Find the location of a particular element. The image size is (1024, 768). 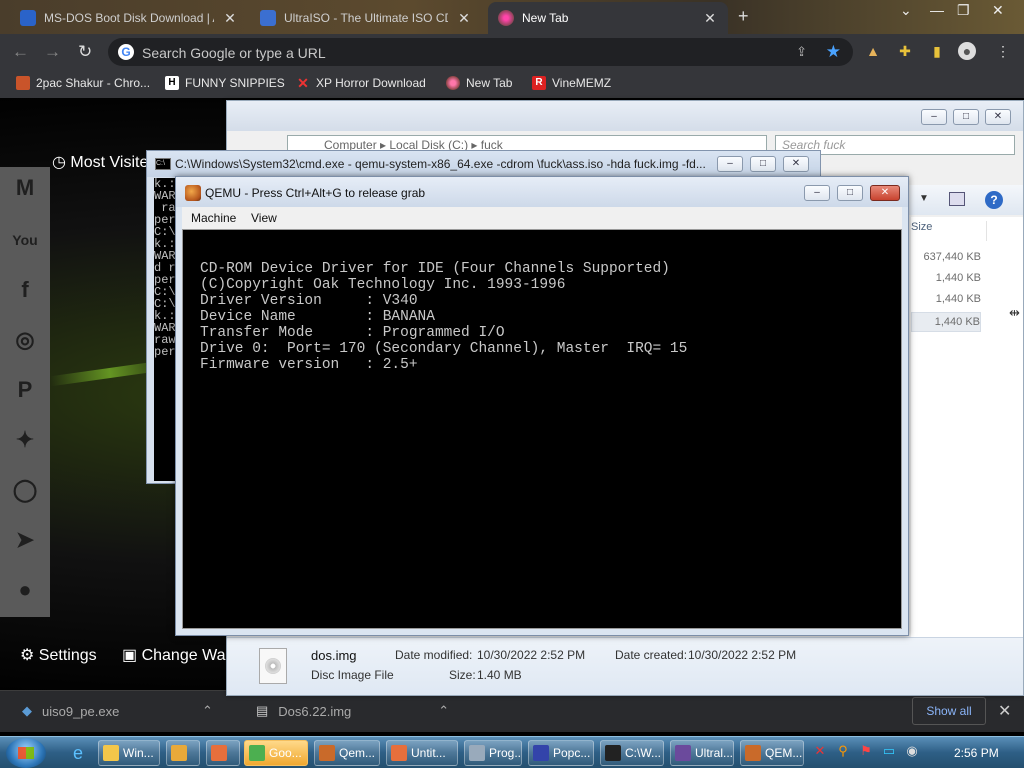

facebook-icon: f is located at coordinates (25, 290).